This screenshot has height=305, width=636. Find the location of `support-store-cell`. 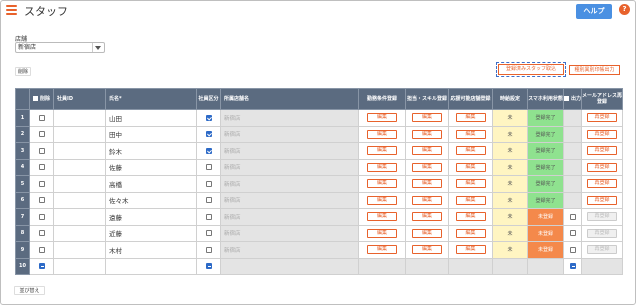

support-store-cell is located at coordinates (470, 266).